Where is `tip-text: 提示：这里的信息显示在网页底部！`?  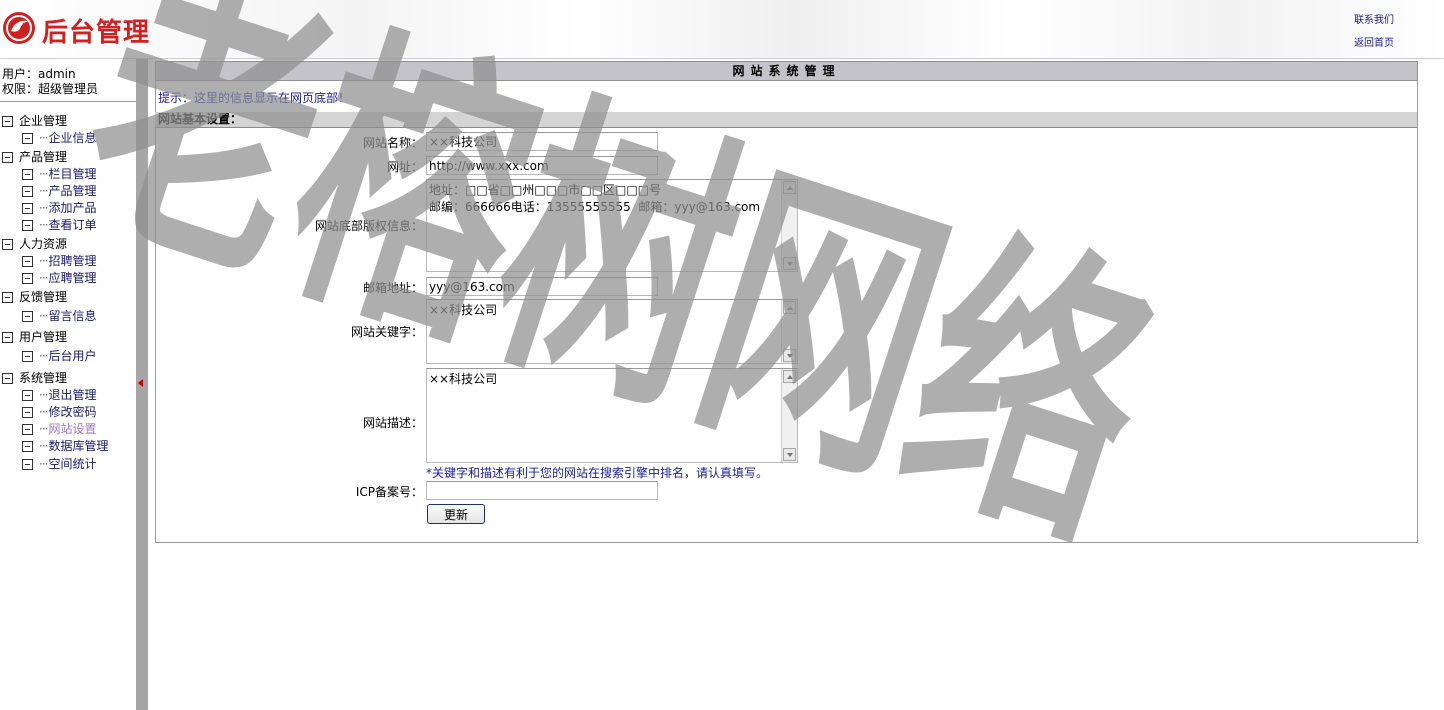
tip-text: 提示：这里的信息显示在网页底部！ is located at coordinates (254, 98).